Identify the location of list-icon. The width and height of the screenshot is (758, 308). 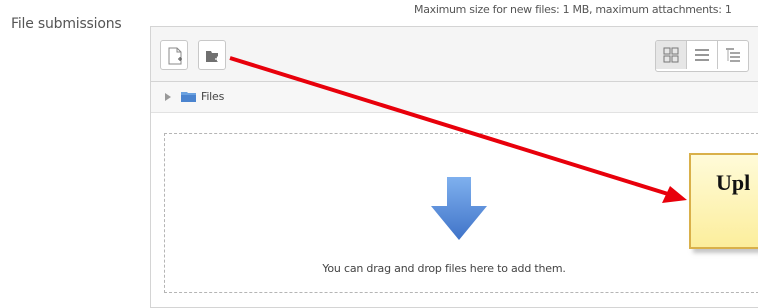
(702, 55).